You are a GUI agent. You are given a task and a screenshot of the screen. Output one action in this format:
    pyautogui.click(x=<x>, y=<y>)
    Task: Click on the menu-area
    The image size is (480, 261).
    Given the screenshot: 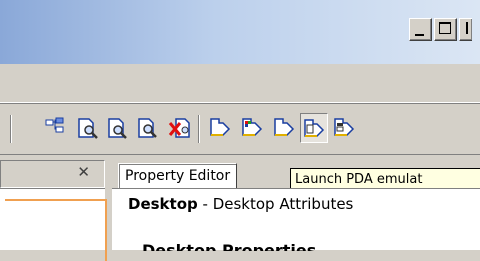 What is the action you would take?
    pyautogui.click(x=240, y=83)
    